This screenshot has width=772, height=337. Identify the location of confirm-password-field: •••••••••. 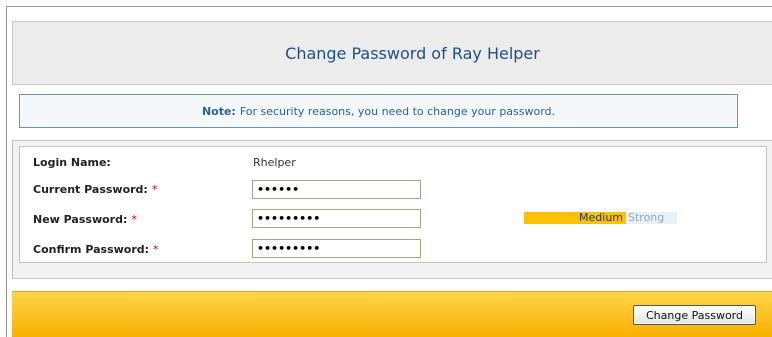
(336, 248).